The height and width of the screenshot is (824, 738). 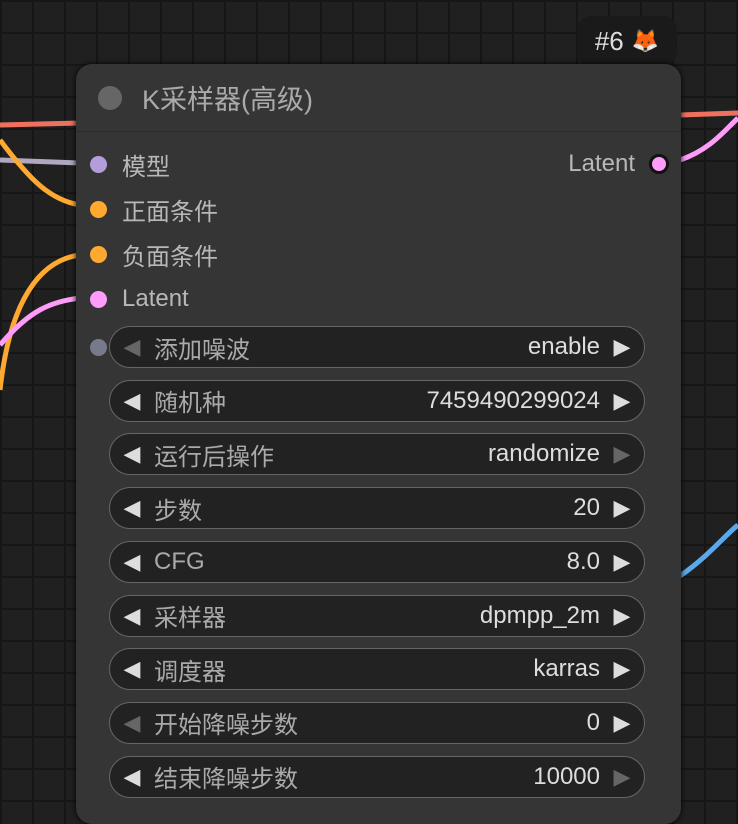 I want to click on widget-label: CFG, so click(x=179, y=561).